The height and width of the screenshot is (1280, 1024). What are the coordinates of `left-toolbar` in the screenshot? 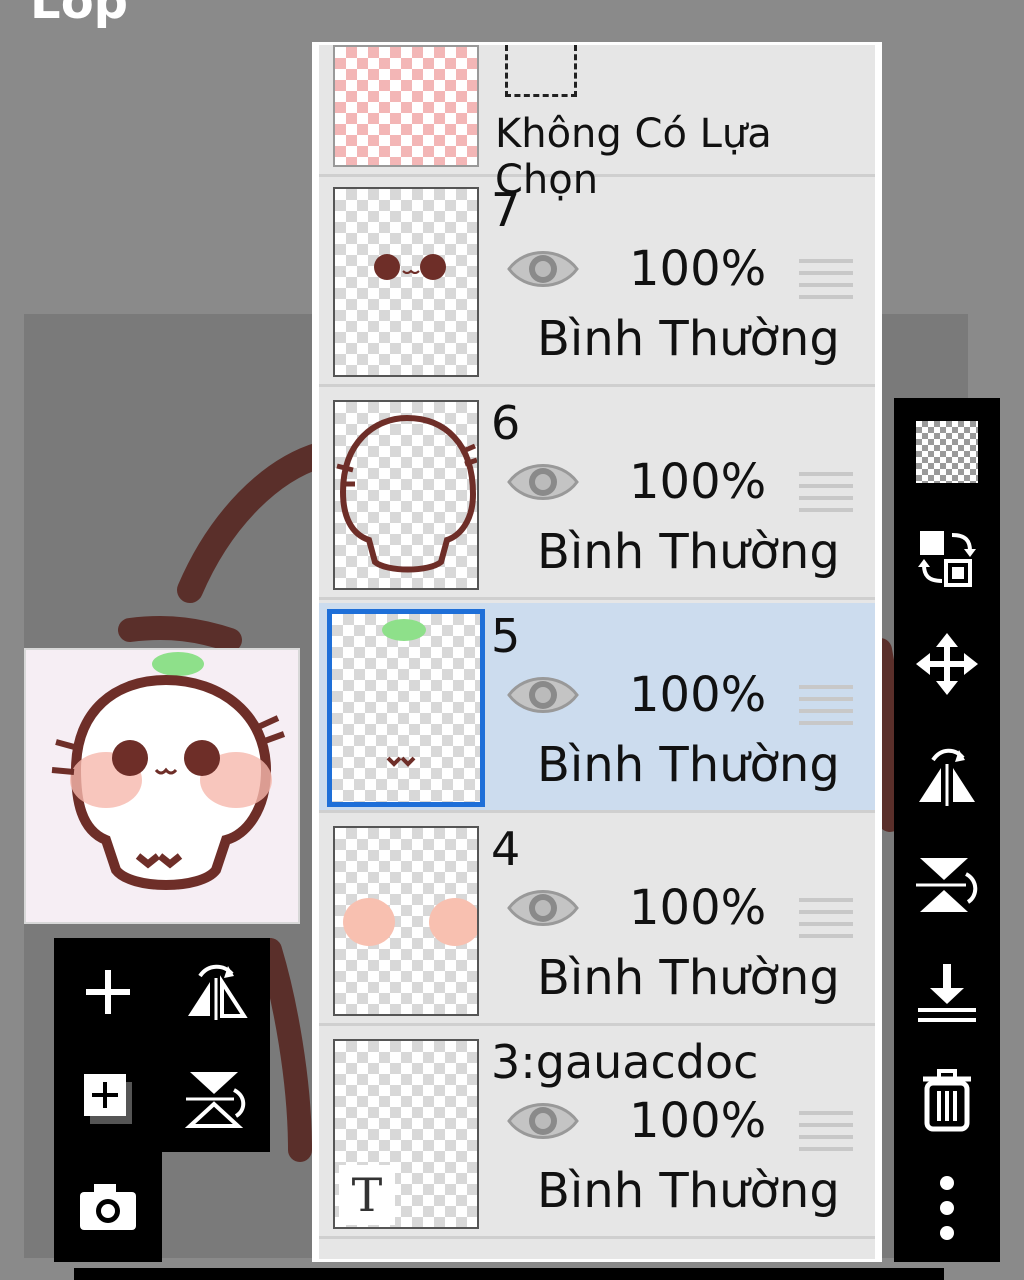 It's located at (162, 1045).